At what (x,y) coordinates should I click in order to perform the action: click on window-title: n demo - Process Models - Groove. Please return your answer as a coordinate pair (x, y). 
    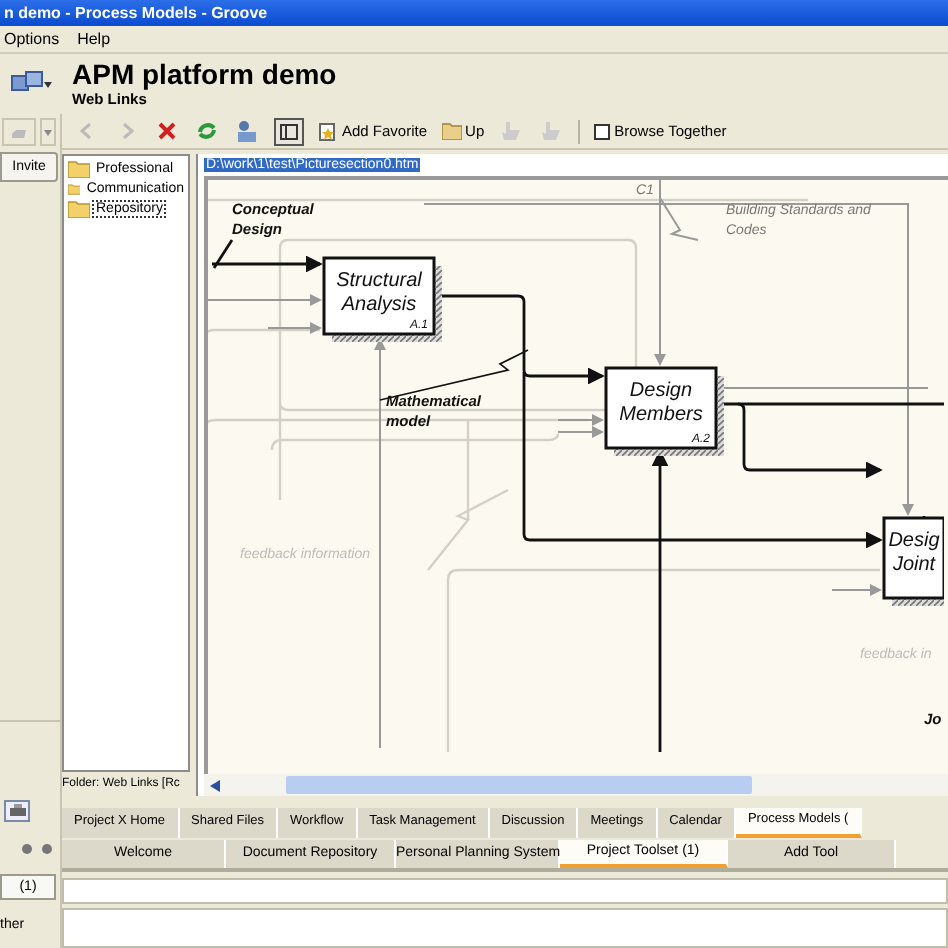
    Looking at the image, I should click on (136, 13).